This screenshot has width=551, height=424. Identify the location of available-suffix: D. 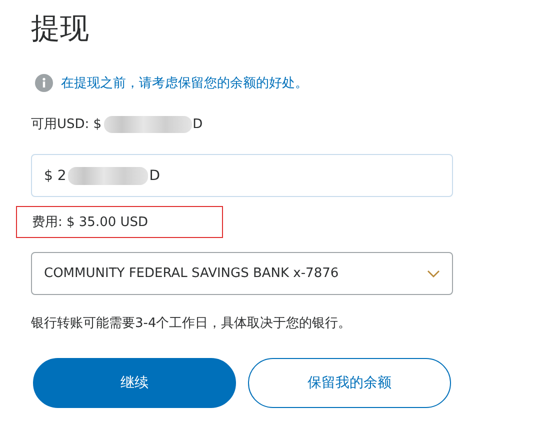
(197, 124).